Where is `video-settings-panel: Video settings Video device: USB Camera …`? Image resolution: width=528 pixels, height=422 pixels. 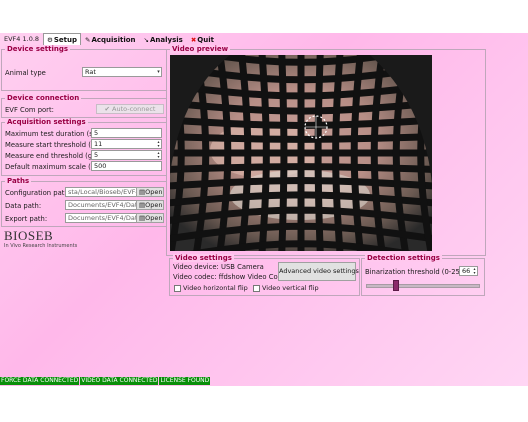 video-settings-panel: Video settings Video device: USB Camera … is located at coordinates (264, 275).